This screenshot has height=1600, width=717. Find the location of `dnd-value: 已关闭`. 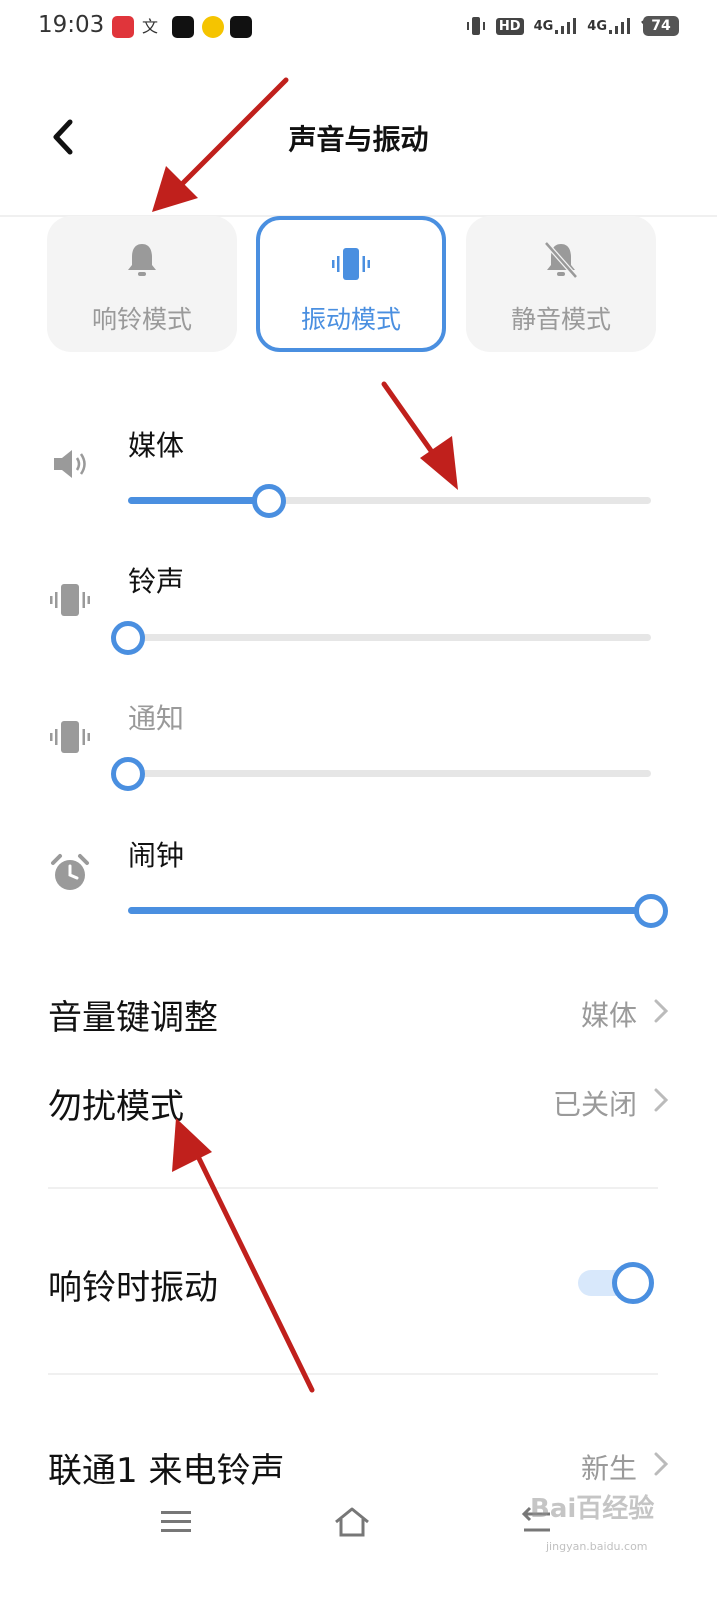

dnd-value: 已关闭 is located at coordinates (594, 1104).